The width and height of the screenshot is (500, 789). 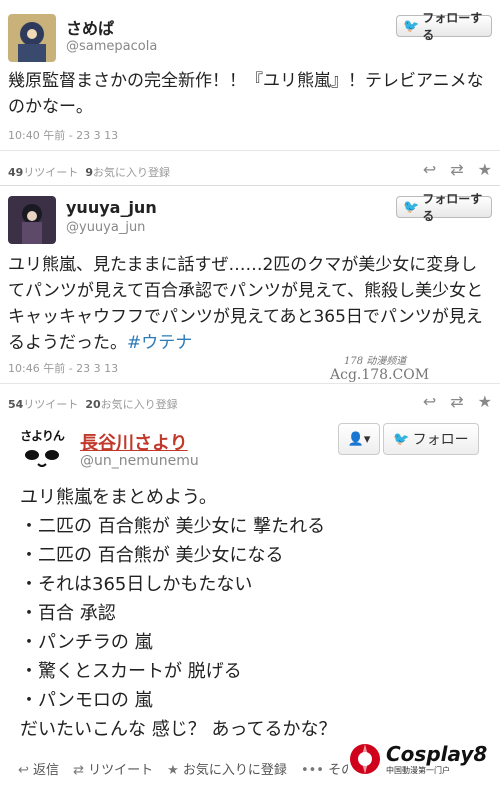 What do you see at coordinates (63, 135) in the screenshot?
I see `timestamp: 10:40 午前 - 23 3 13` at bounding box center [63, 135].